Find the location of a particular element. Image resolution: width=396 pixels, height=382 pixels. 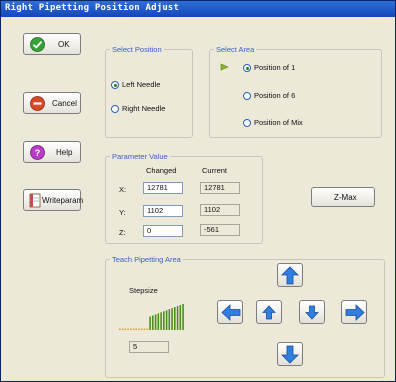

arrow-down-icon is located at coordinates (290, 354).